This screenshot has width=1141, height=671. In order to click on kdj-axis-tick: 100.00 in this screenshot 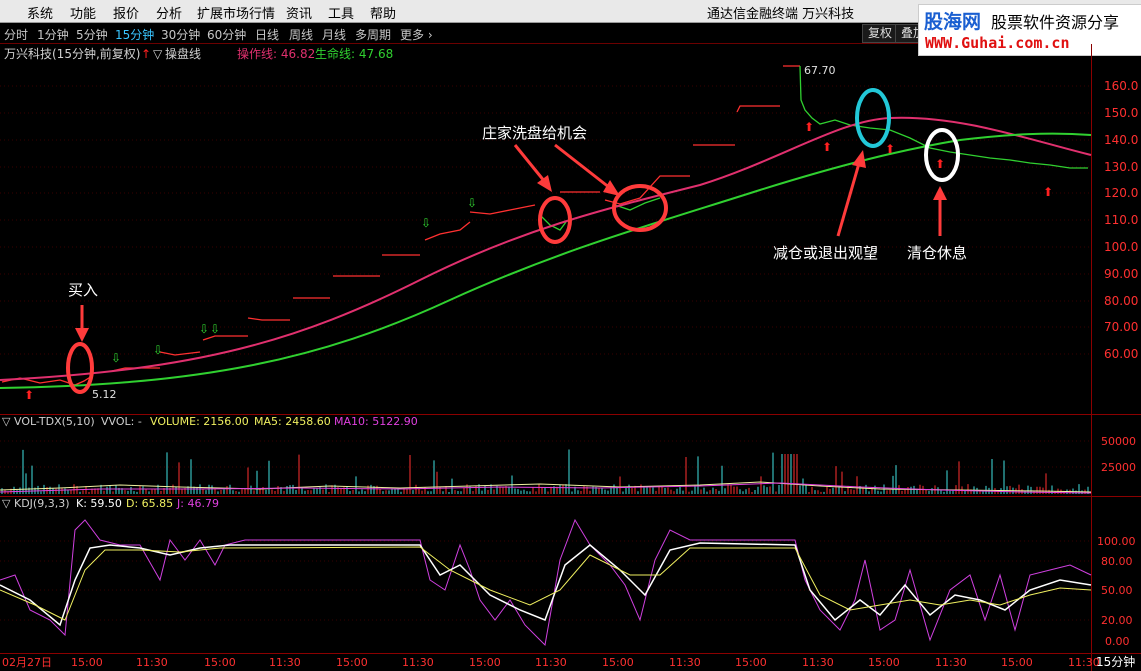, I will do `click(1116, 541)`.